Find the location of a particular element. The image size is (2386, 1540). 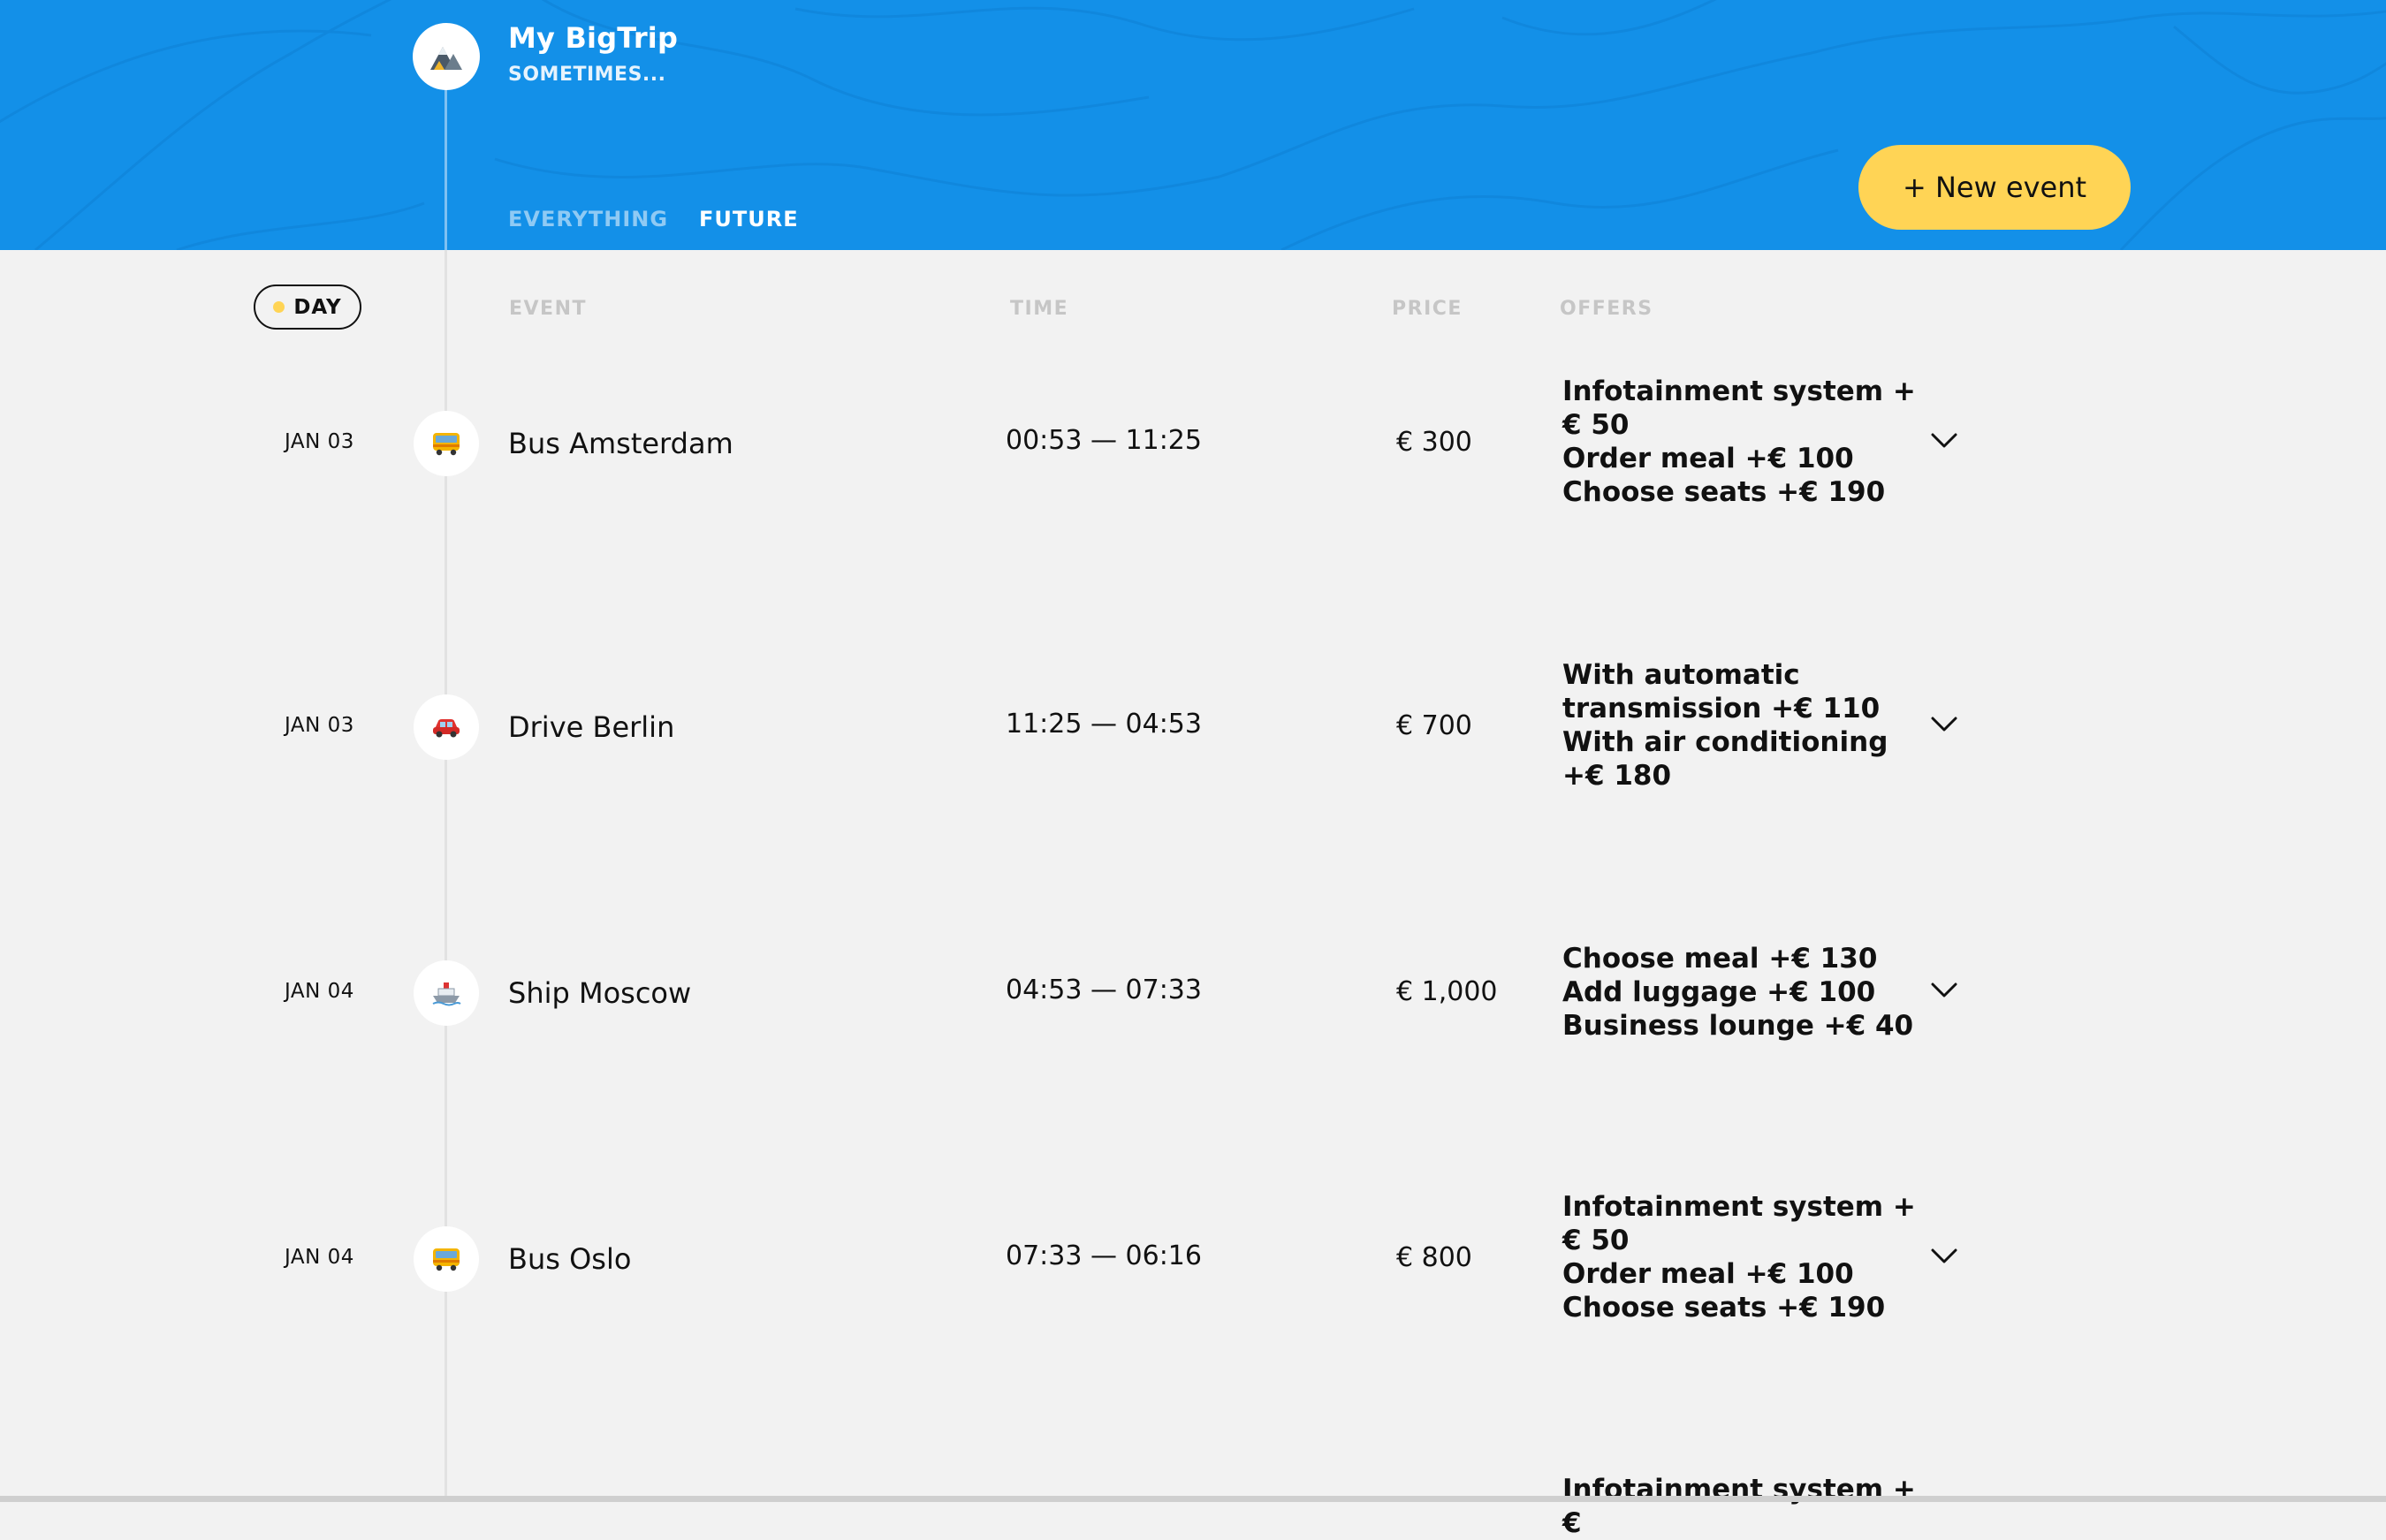

event-price: € 800 is located at coordinates (1434, 1257).